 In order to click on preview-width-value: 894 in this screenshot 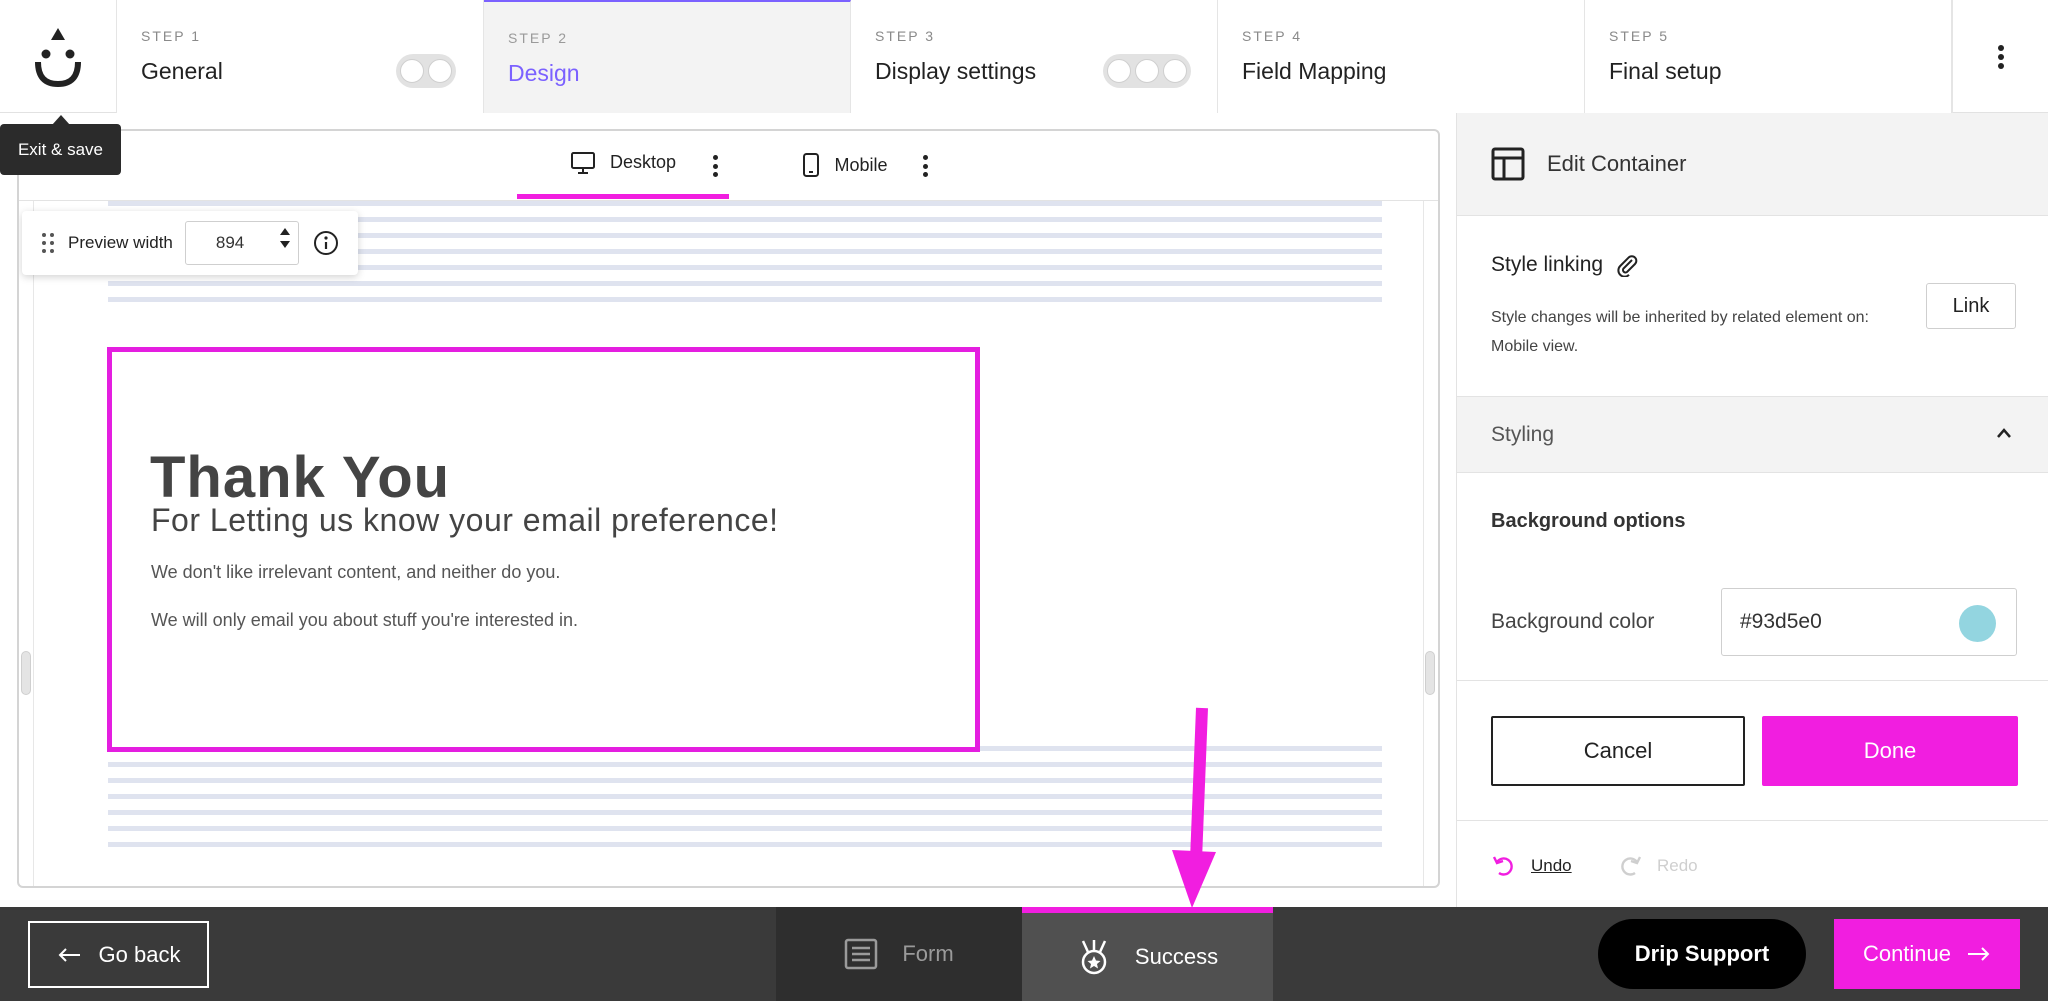, I will do `click(230, 242)`.